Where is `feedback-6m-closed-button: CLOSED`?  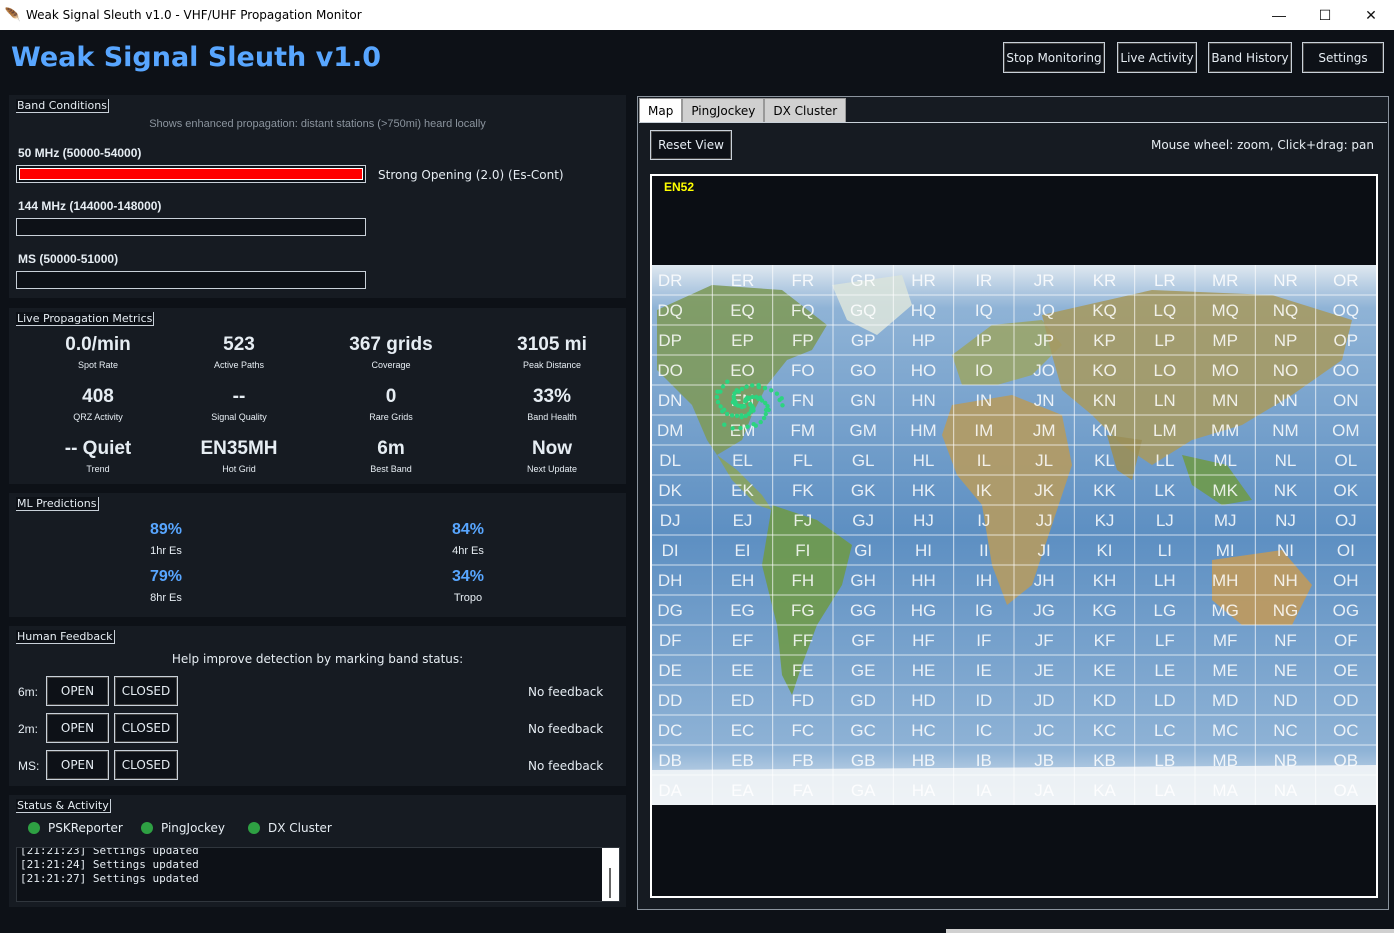
feedback-6m-closed-button: CLOSED is located at coordinates (146, 691).